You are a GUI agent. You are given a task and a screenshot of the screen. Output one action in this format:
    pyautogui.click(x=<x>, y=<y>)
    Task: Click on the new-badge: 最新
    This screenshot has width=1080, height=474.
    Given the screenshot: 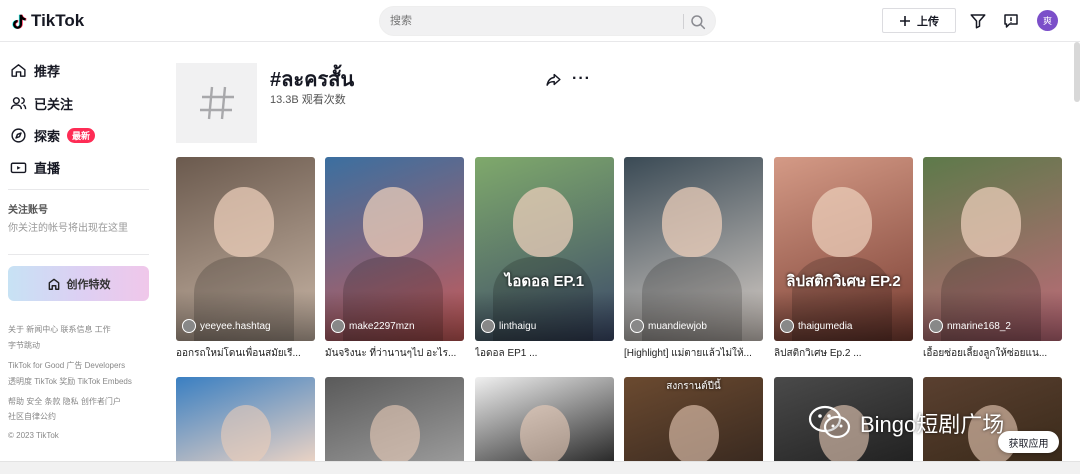 What is the action you would take?
    pyautogui.click(x=81, y=135)
    